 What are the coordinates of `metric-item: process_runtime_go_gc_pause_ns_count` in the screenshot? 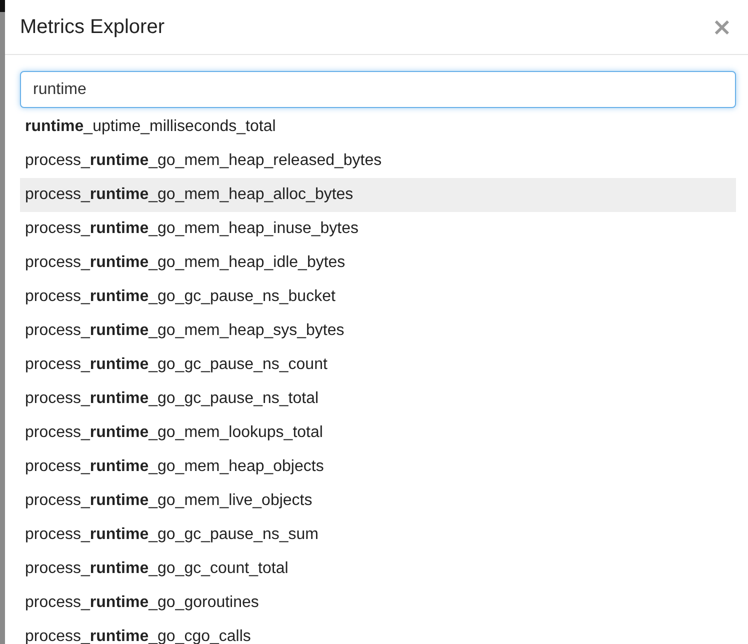 It's located at (378, 365).